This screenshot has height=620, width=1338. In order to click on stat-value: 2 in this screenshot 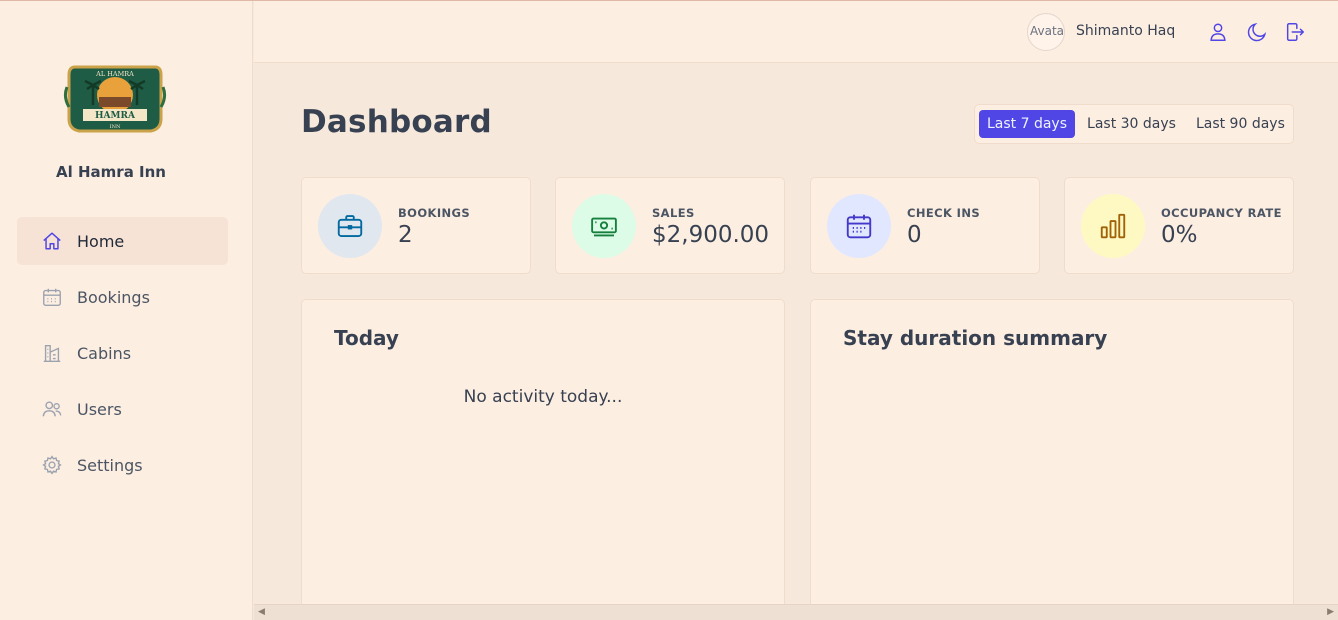, I will do `click(405, 235)`.